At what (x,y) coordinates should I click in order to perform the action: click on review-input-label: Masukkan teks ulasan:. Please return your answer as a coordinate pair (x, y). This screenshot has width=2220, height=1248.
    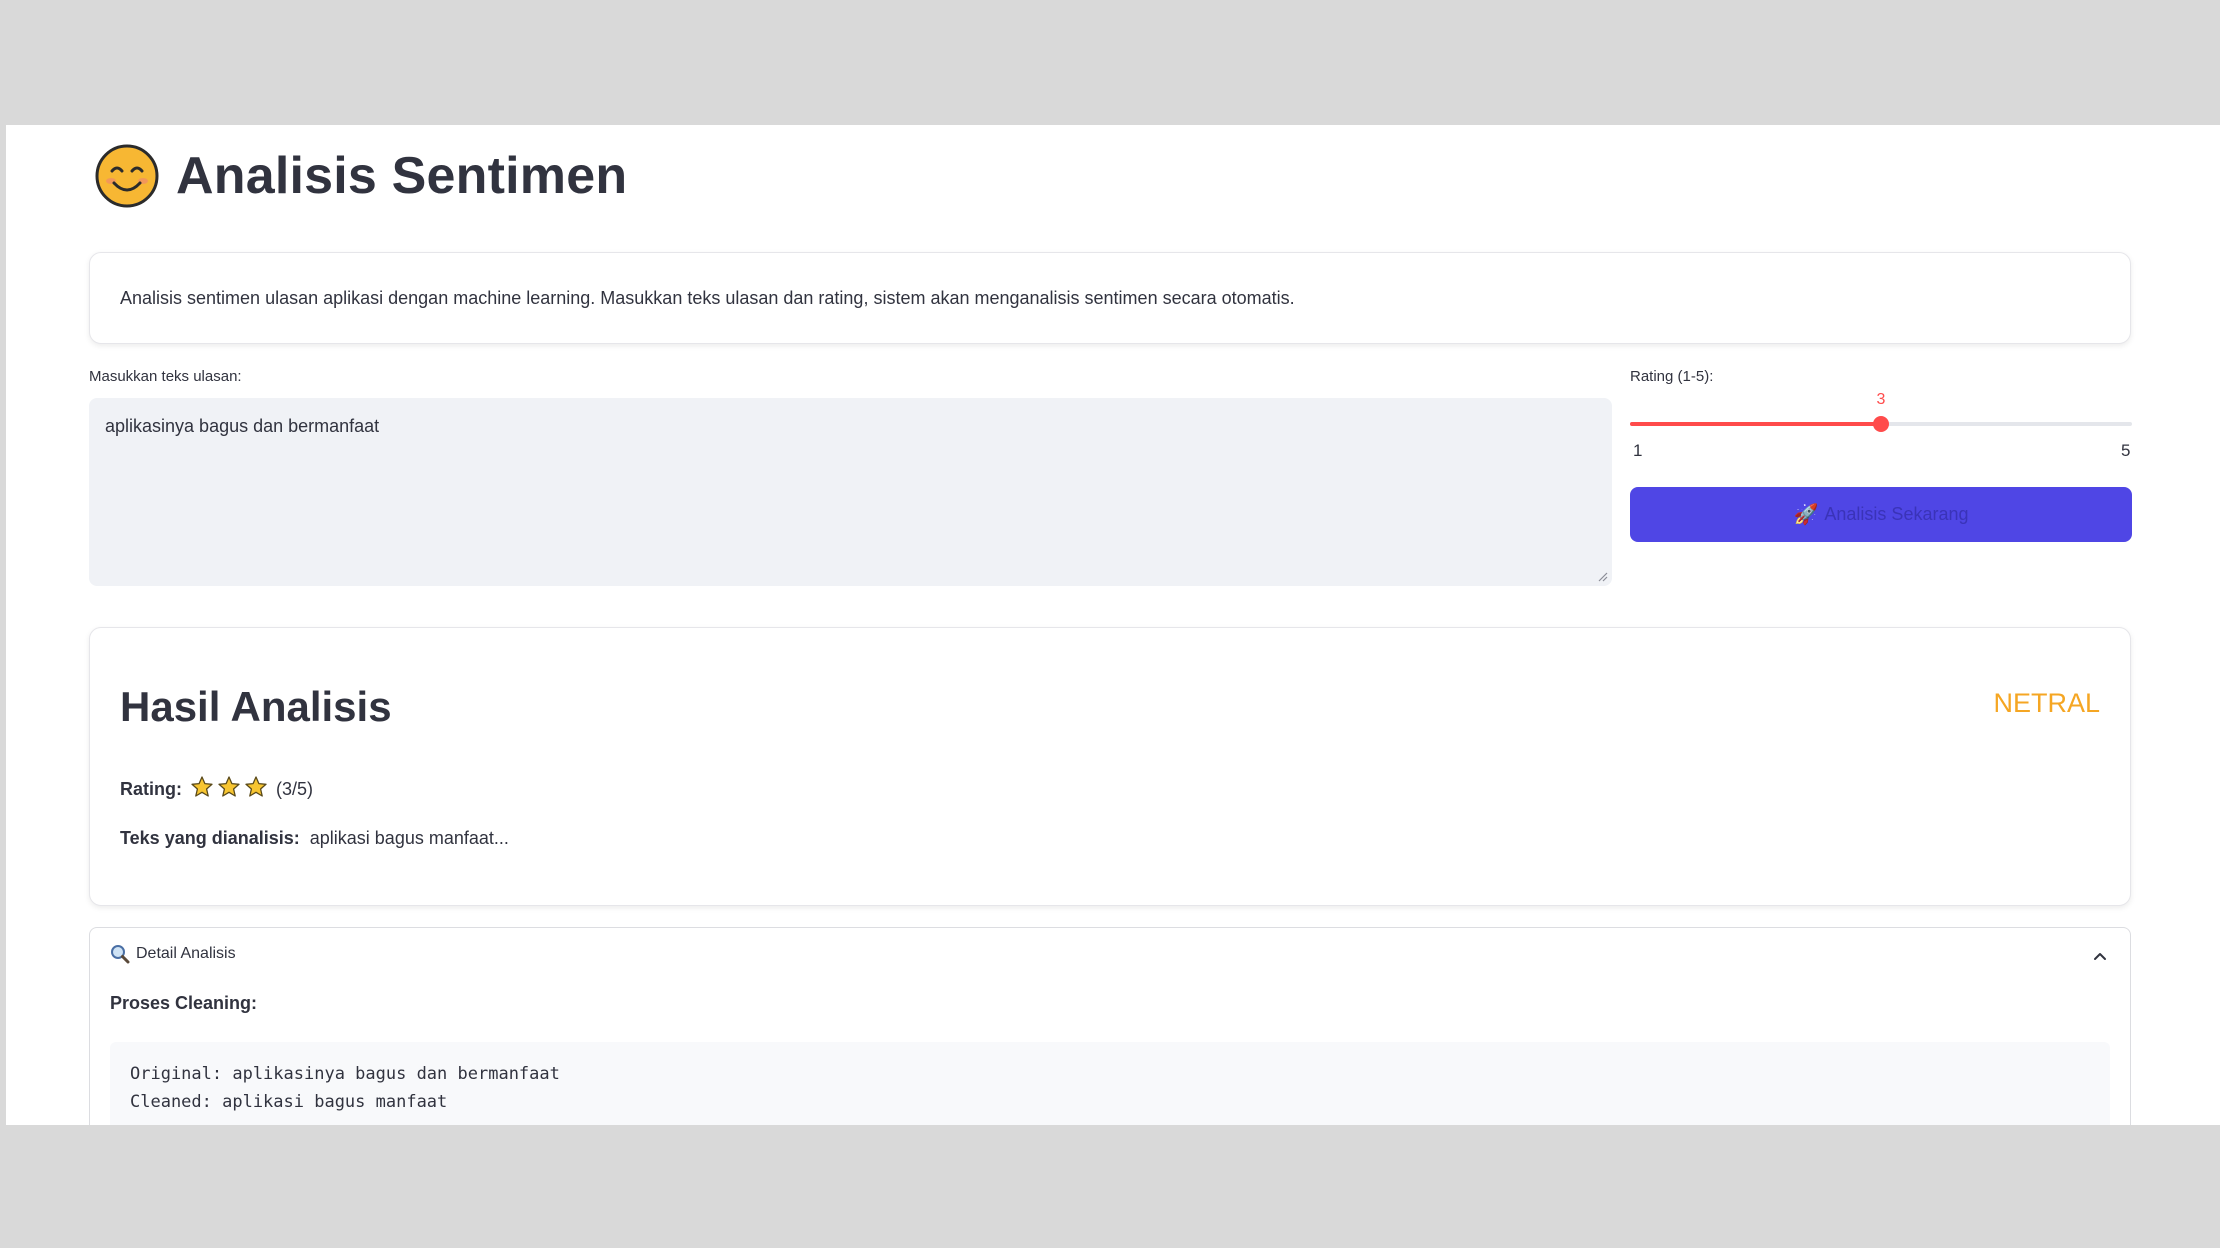
    Looking at the image, I should click on (165, 376).